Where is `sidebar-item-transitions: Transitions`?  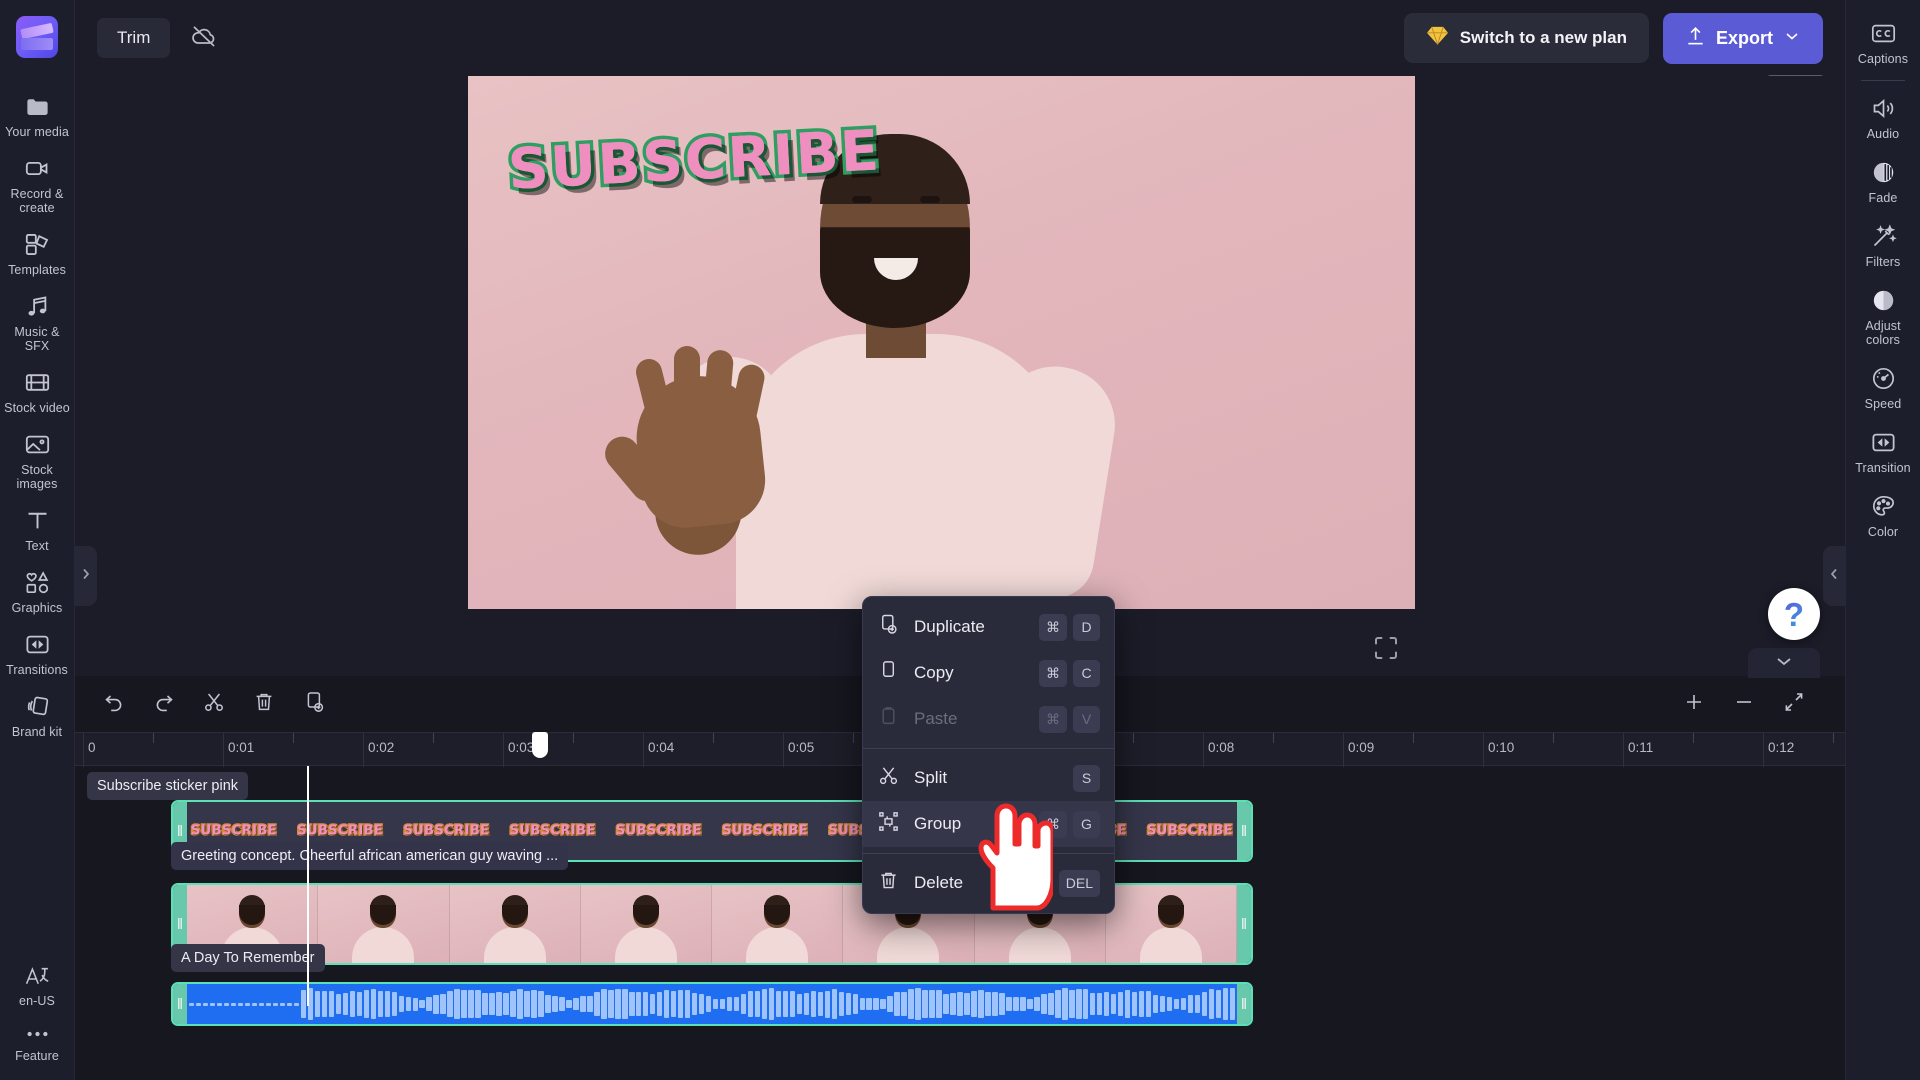
sidebar-item-transitions: Transitions is located at coordinates (37, 653).